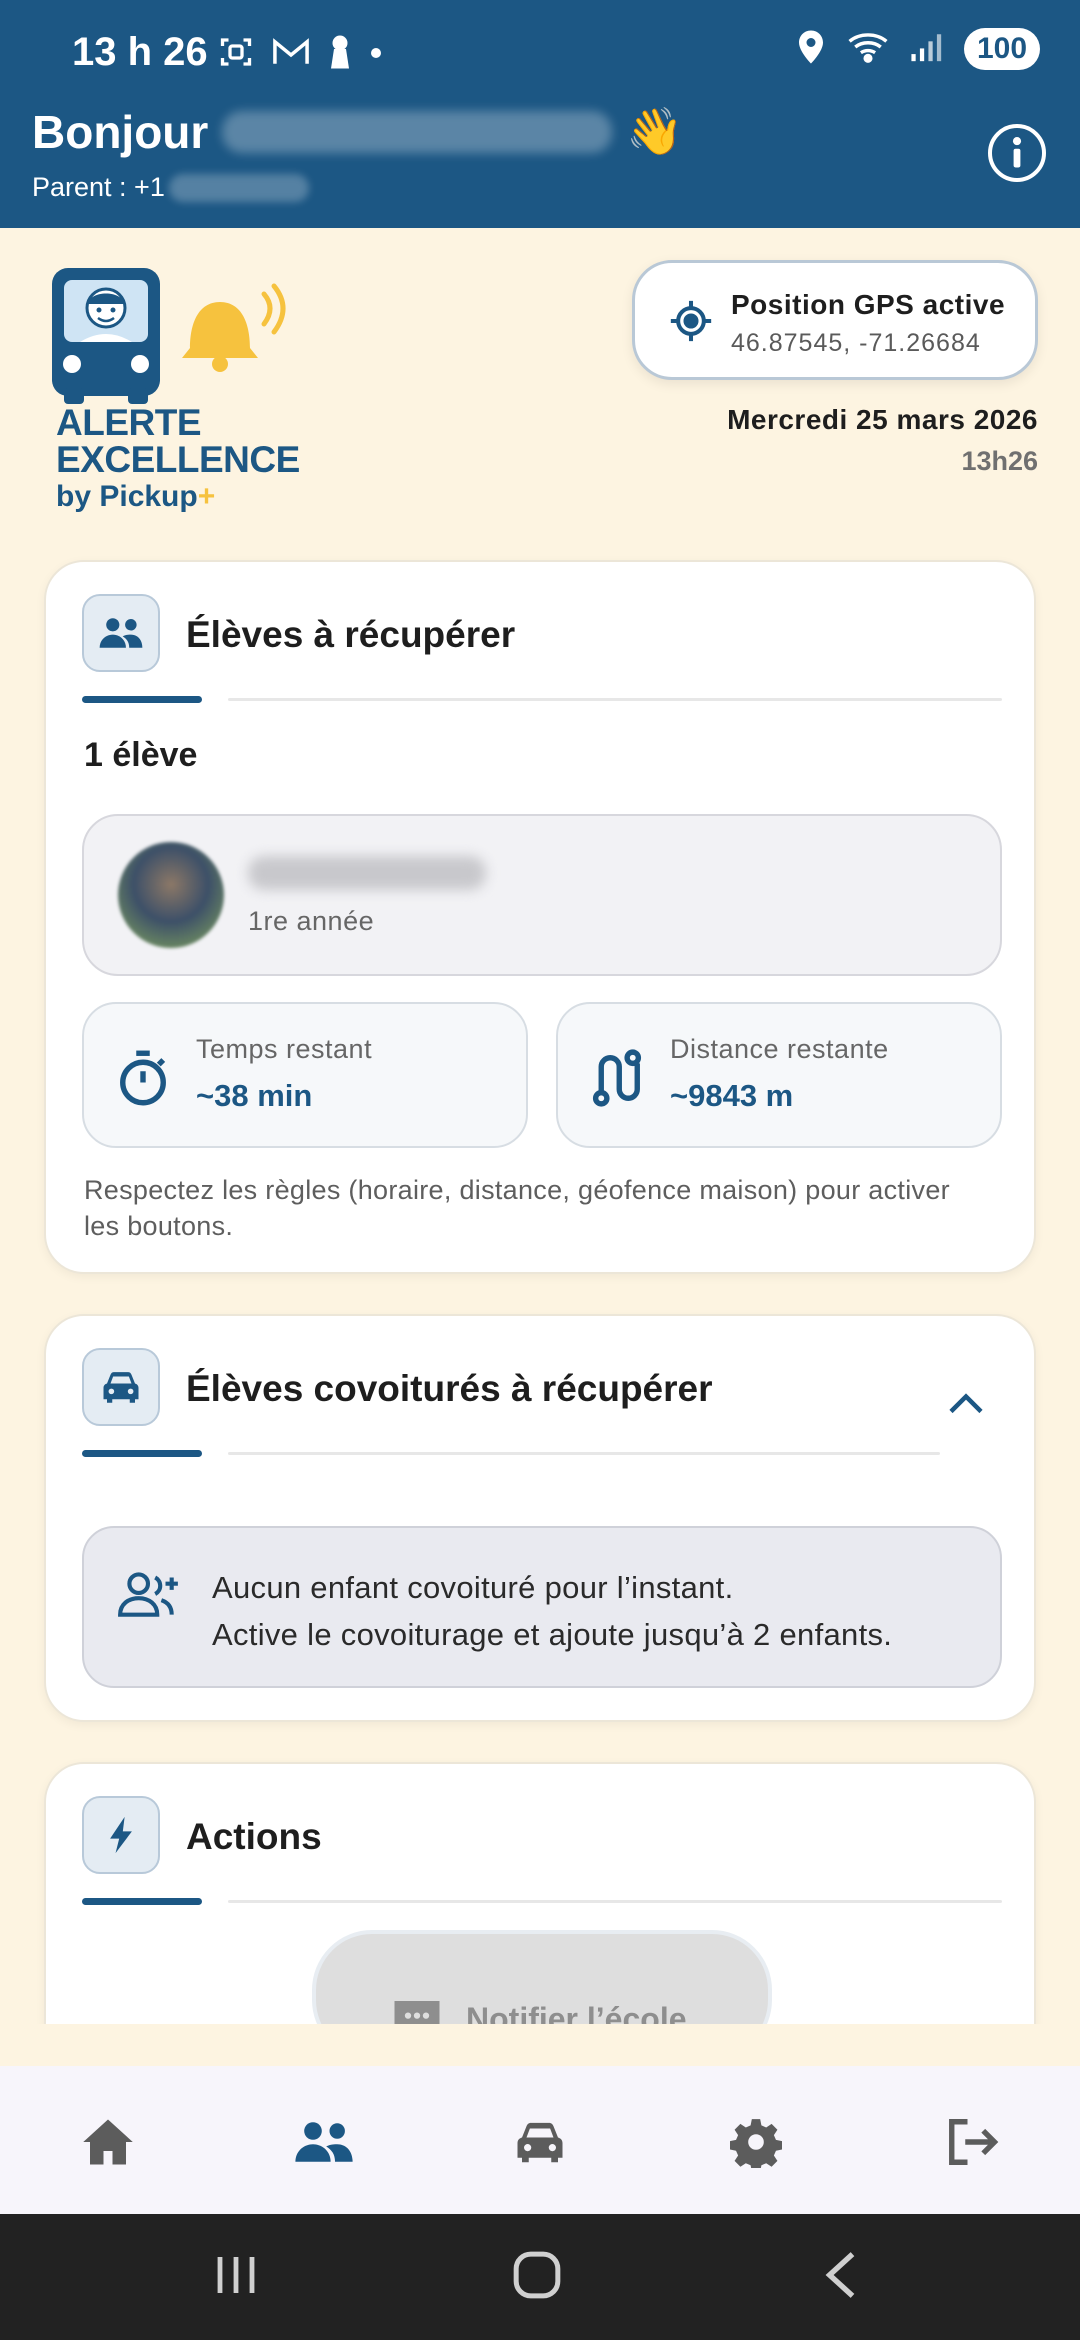 The height and width of the screenshot is (2340, 1080). I want to click on distance-remaining-label: Distance restante, so click(779, 1049).